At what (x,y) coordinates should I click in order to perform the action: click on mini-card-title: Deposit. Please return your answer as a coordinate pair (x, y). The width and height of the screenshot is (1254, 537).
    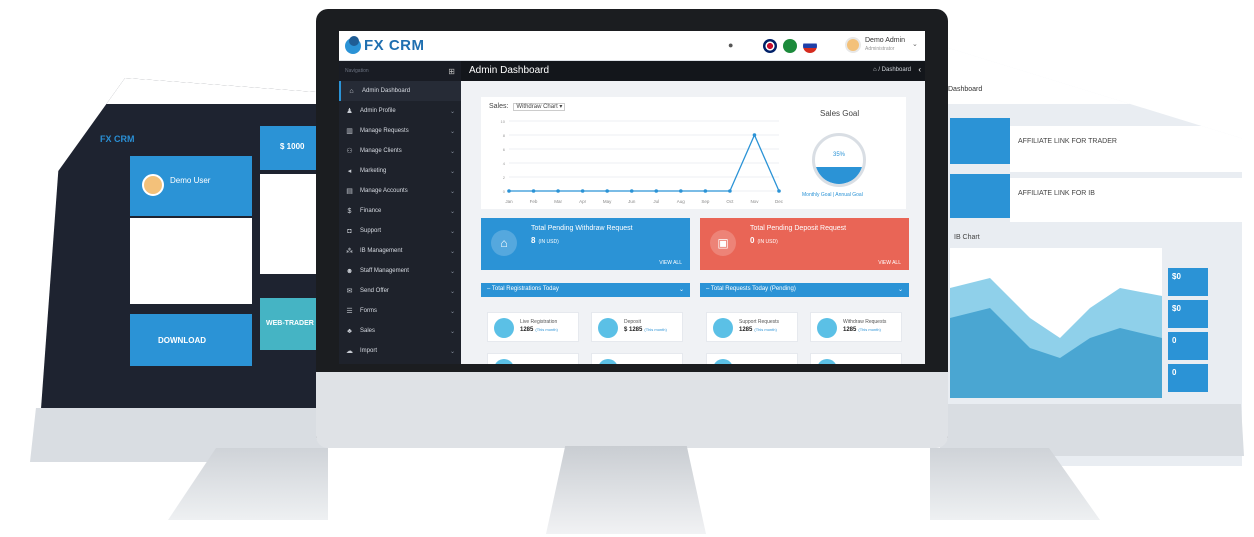
    Looking at the image, I should click on (632, 322).